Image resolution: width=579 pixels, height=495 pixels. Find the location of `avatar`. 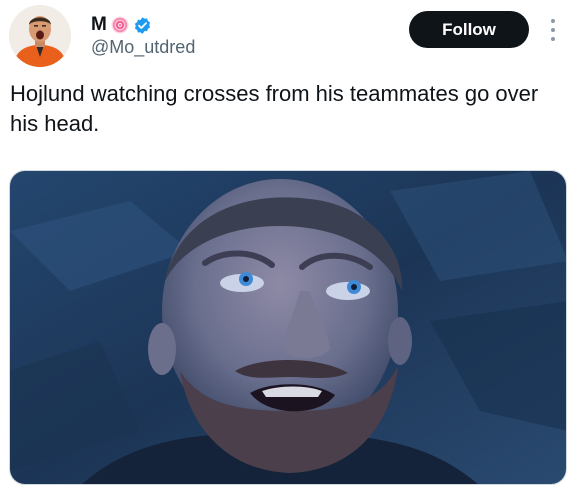

avatar is located at coordinates (40, 36).